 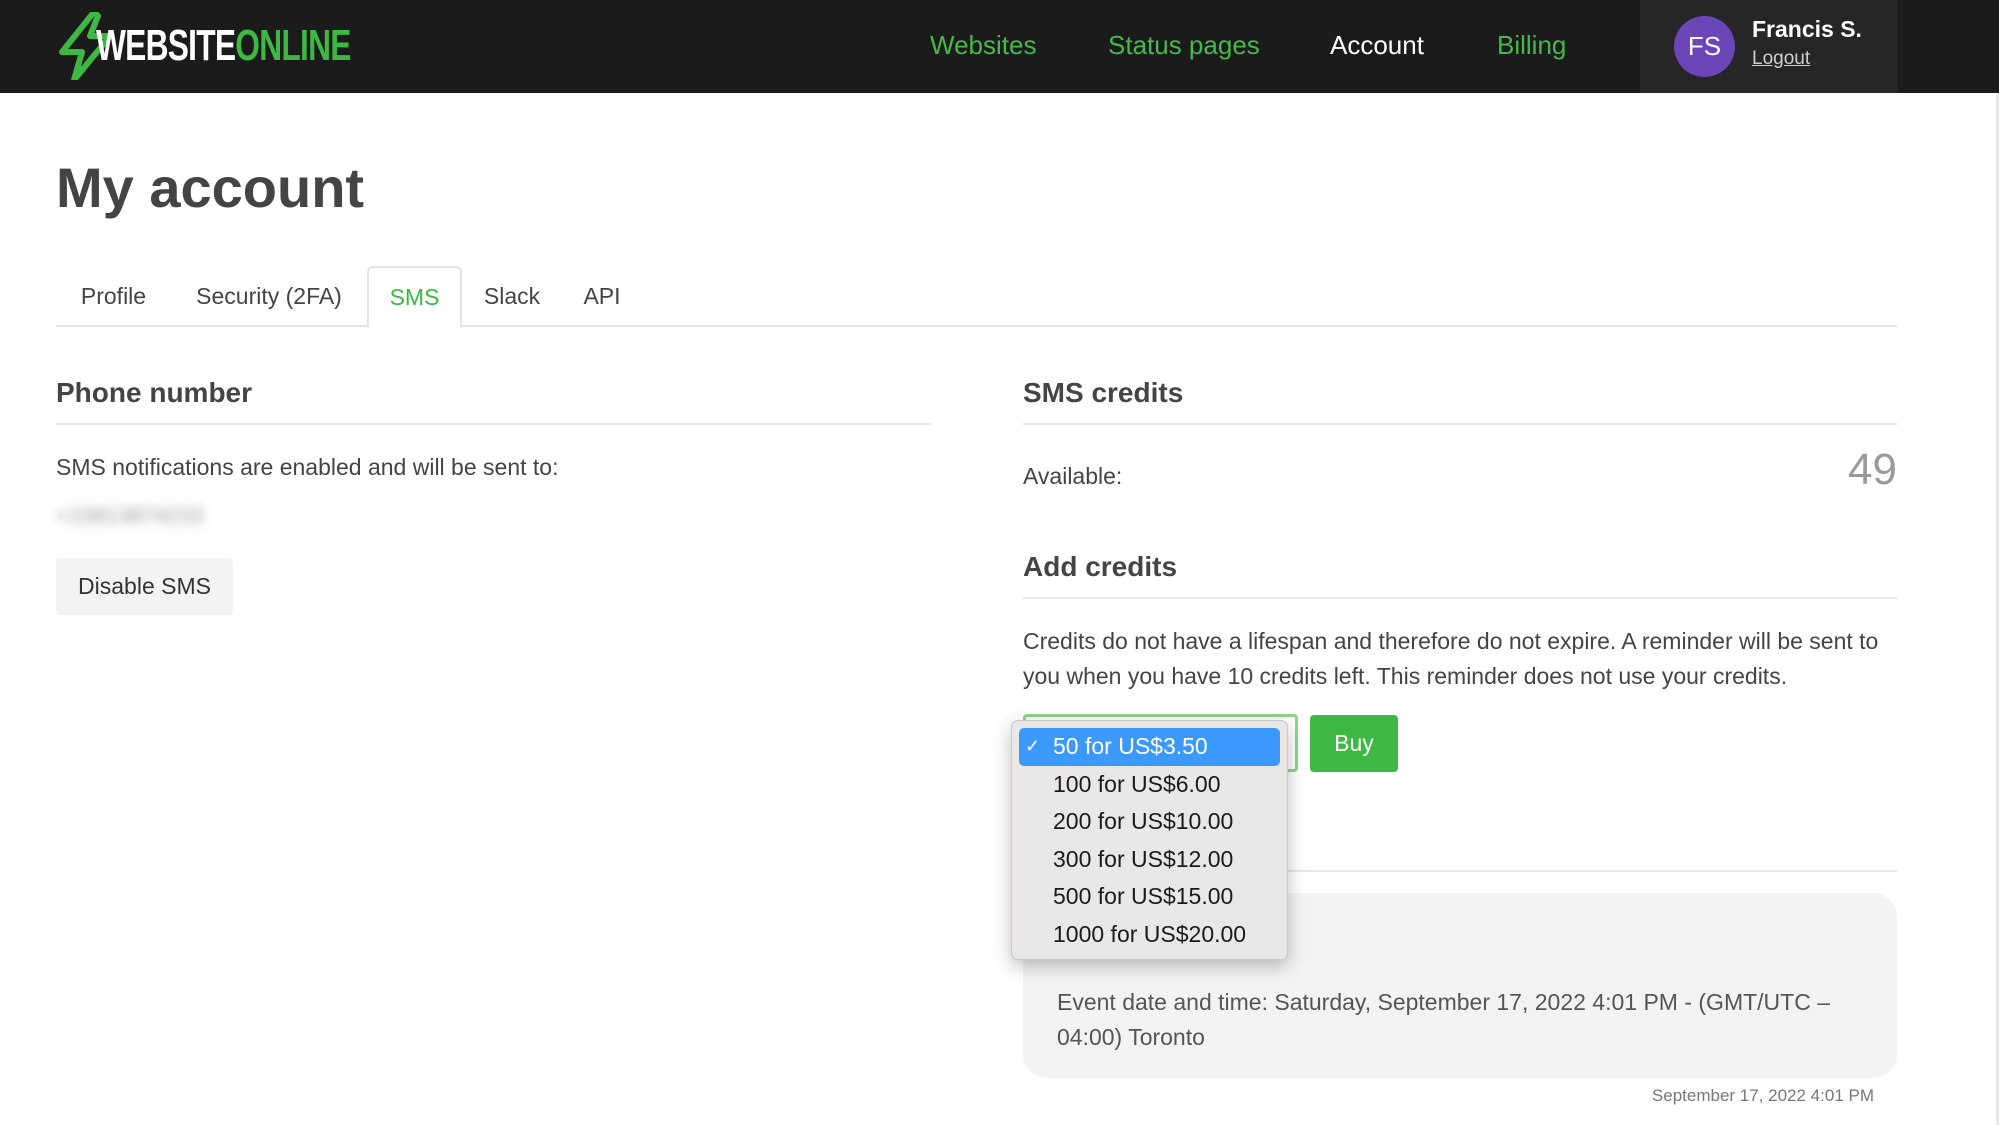 What do you see at coordinates (1872, 469) in the screenshot?
I see `available-credits-value: 49` at bounding box center [1872, 469].